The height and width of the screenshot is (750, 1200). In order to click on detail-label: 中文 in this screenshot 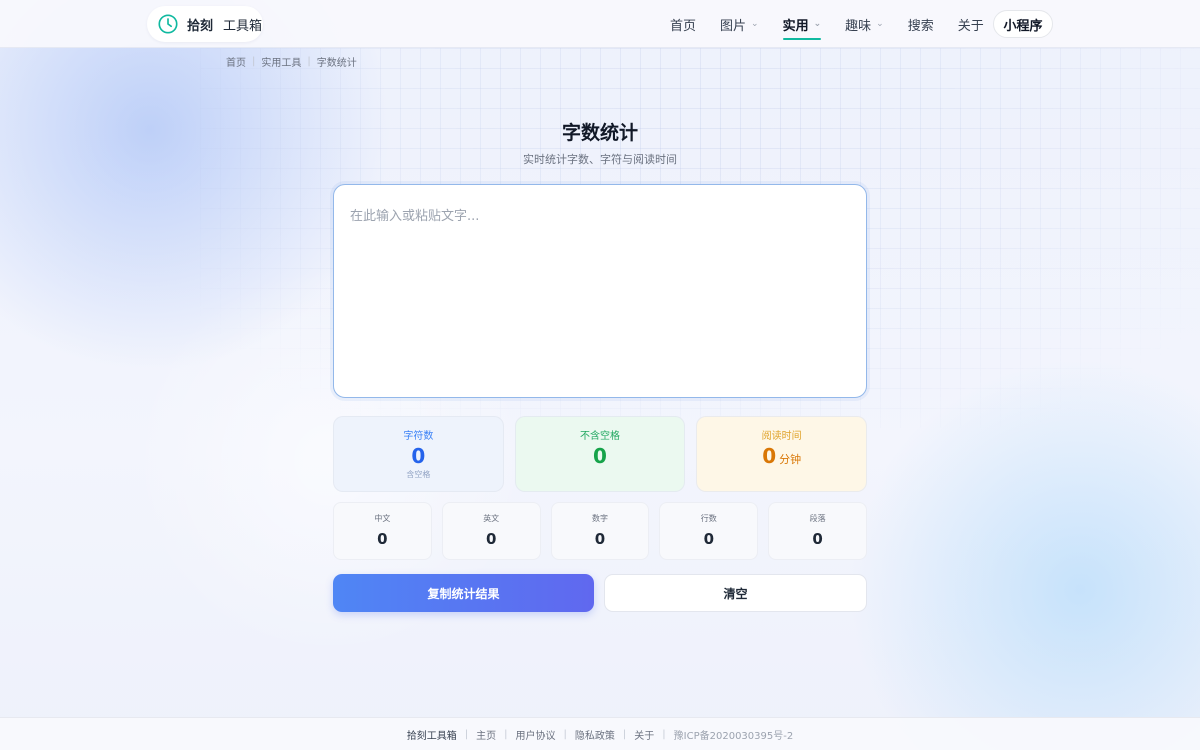, I will do `click(382, 518)`.